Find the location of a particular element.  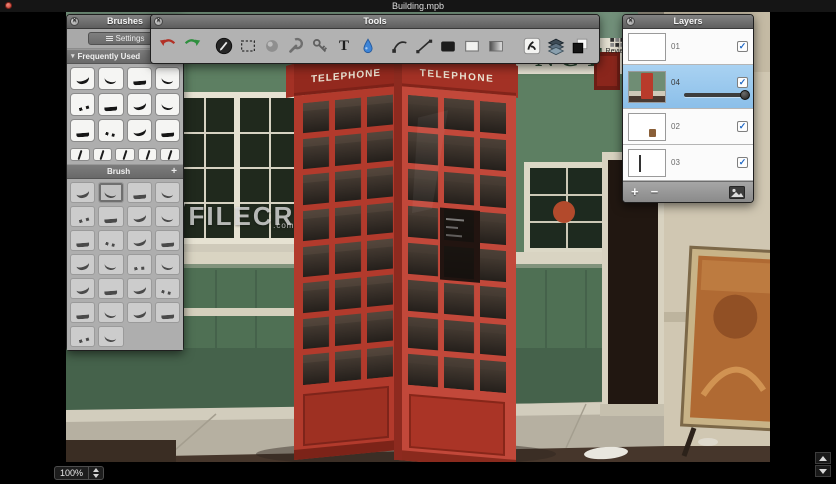

zoom-control: 100% is located at coordinates (79, 473).